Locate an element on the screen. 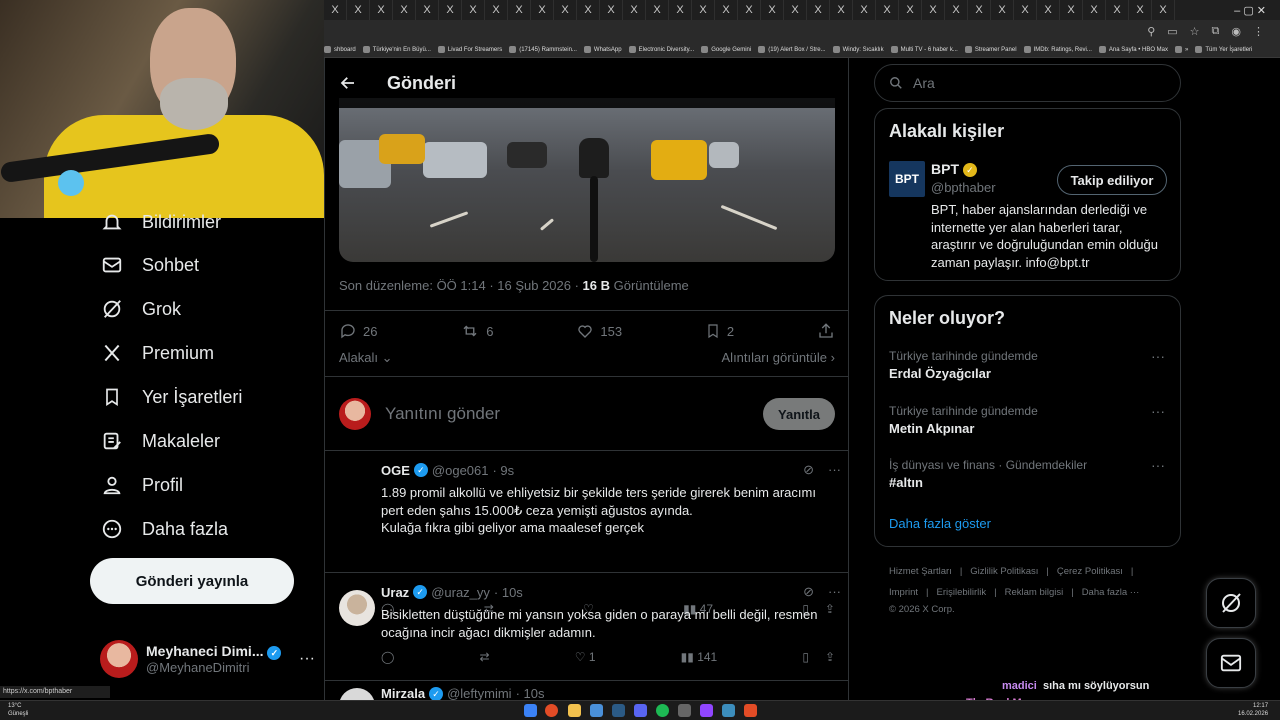 Image resolution: width=1280 pixels, height=720 pixels. tweet-author-name: Mirzala is located at coordinates (403, 693).